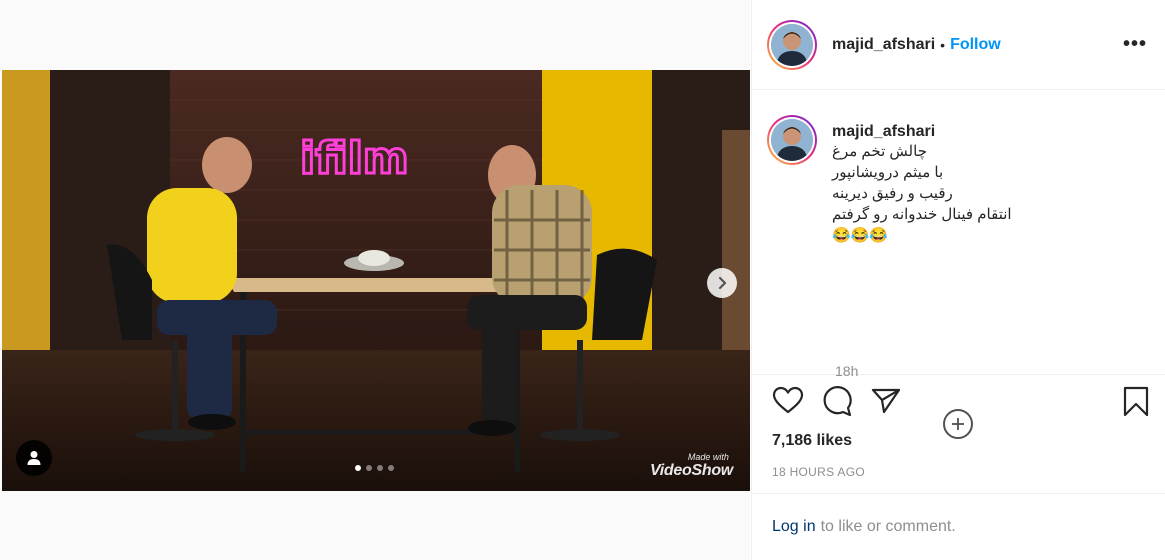  I want to click on login-prompt: Log in to like or comment., so click(958, 526).